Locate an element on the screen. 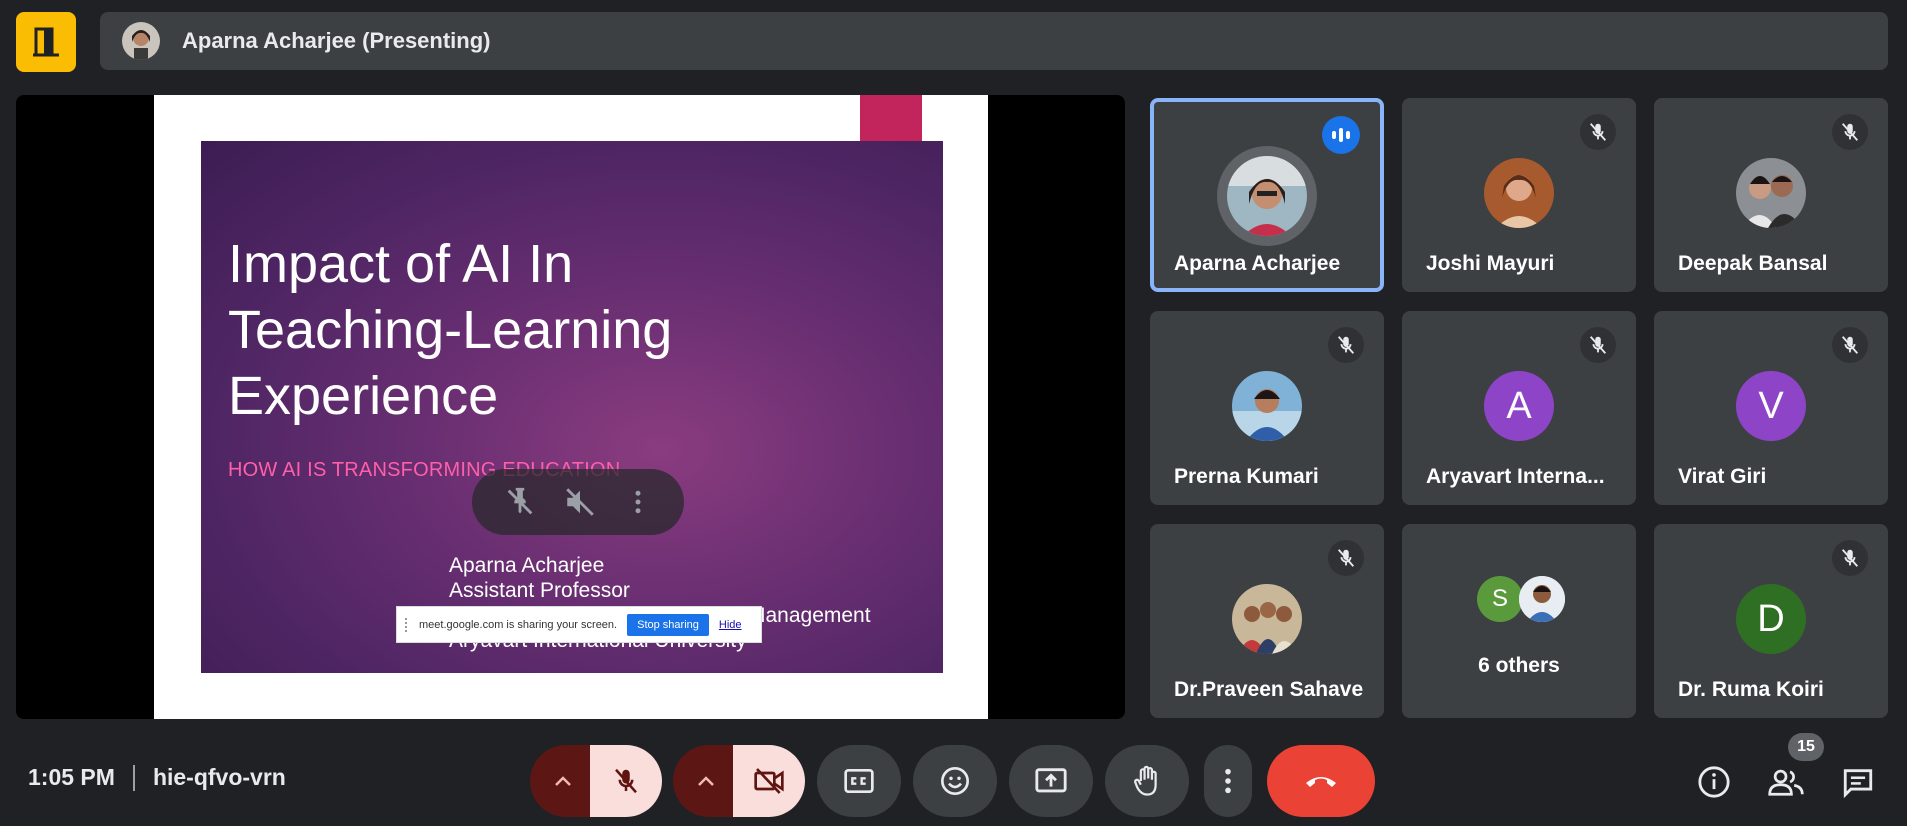 The image size is (1907, 826). unpin-icon is located at coordinates (520, 502).